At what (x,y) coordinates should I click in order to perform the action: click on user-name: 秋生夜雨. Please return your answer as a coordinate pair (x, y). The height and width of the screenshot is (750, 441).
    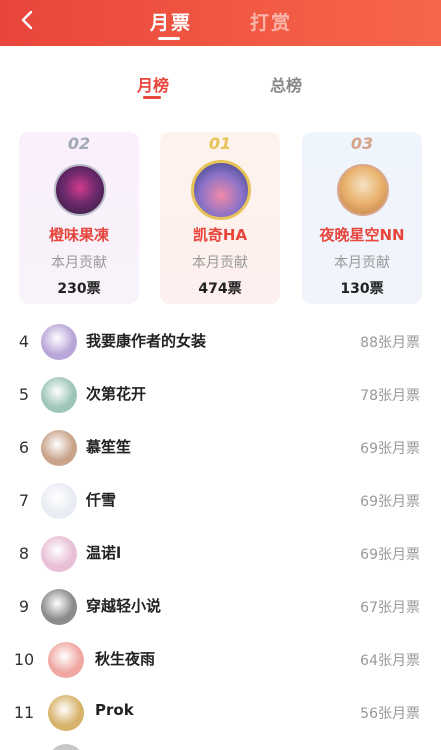
    Looking at the image, I should click on (125, 659).